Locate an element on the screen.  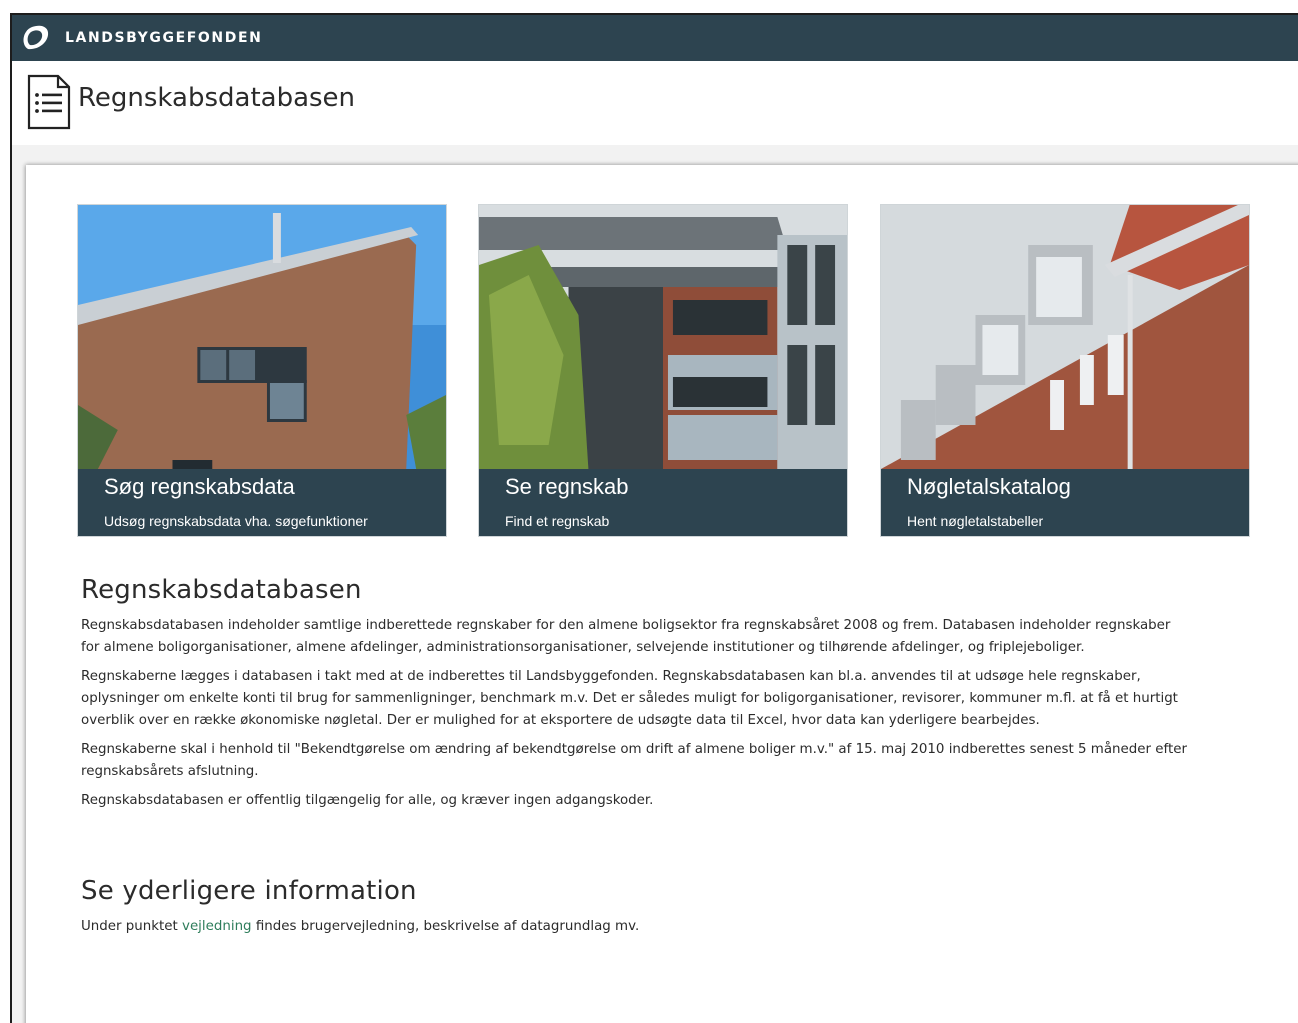
more-info-heading: Se yderligere information is located at coordinates (249, 891).